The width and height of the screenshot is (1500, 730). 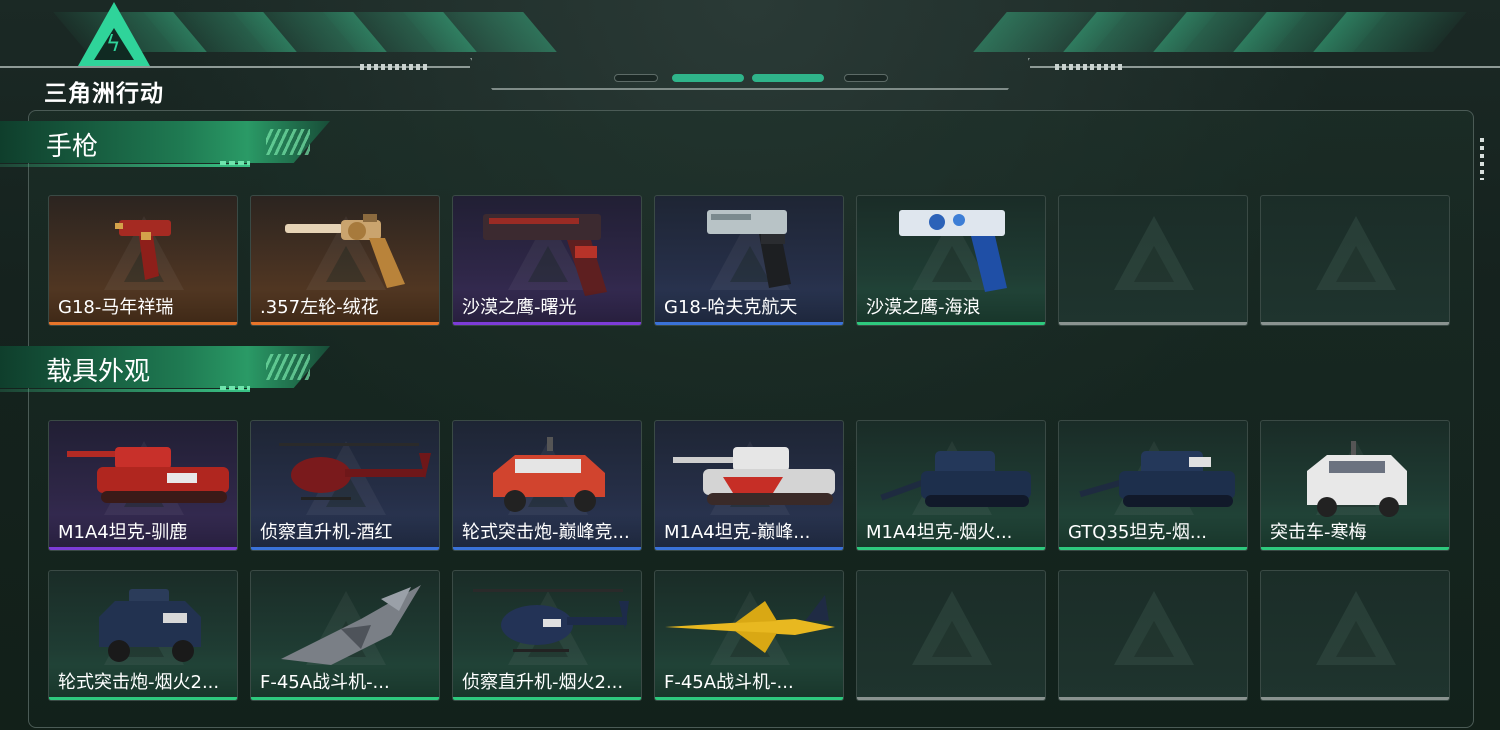 I want to click on section-header-vehicles: 载具外观, so click(x=165, y=372).